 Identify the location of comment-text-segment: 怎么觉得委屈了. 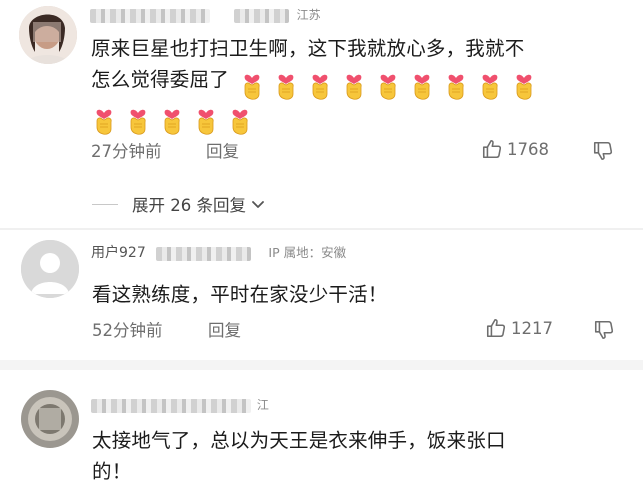
(160, 79).